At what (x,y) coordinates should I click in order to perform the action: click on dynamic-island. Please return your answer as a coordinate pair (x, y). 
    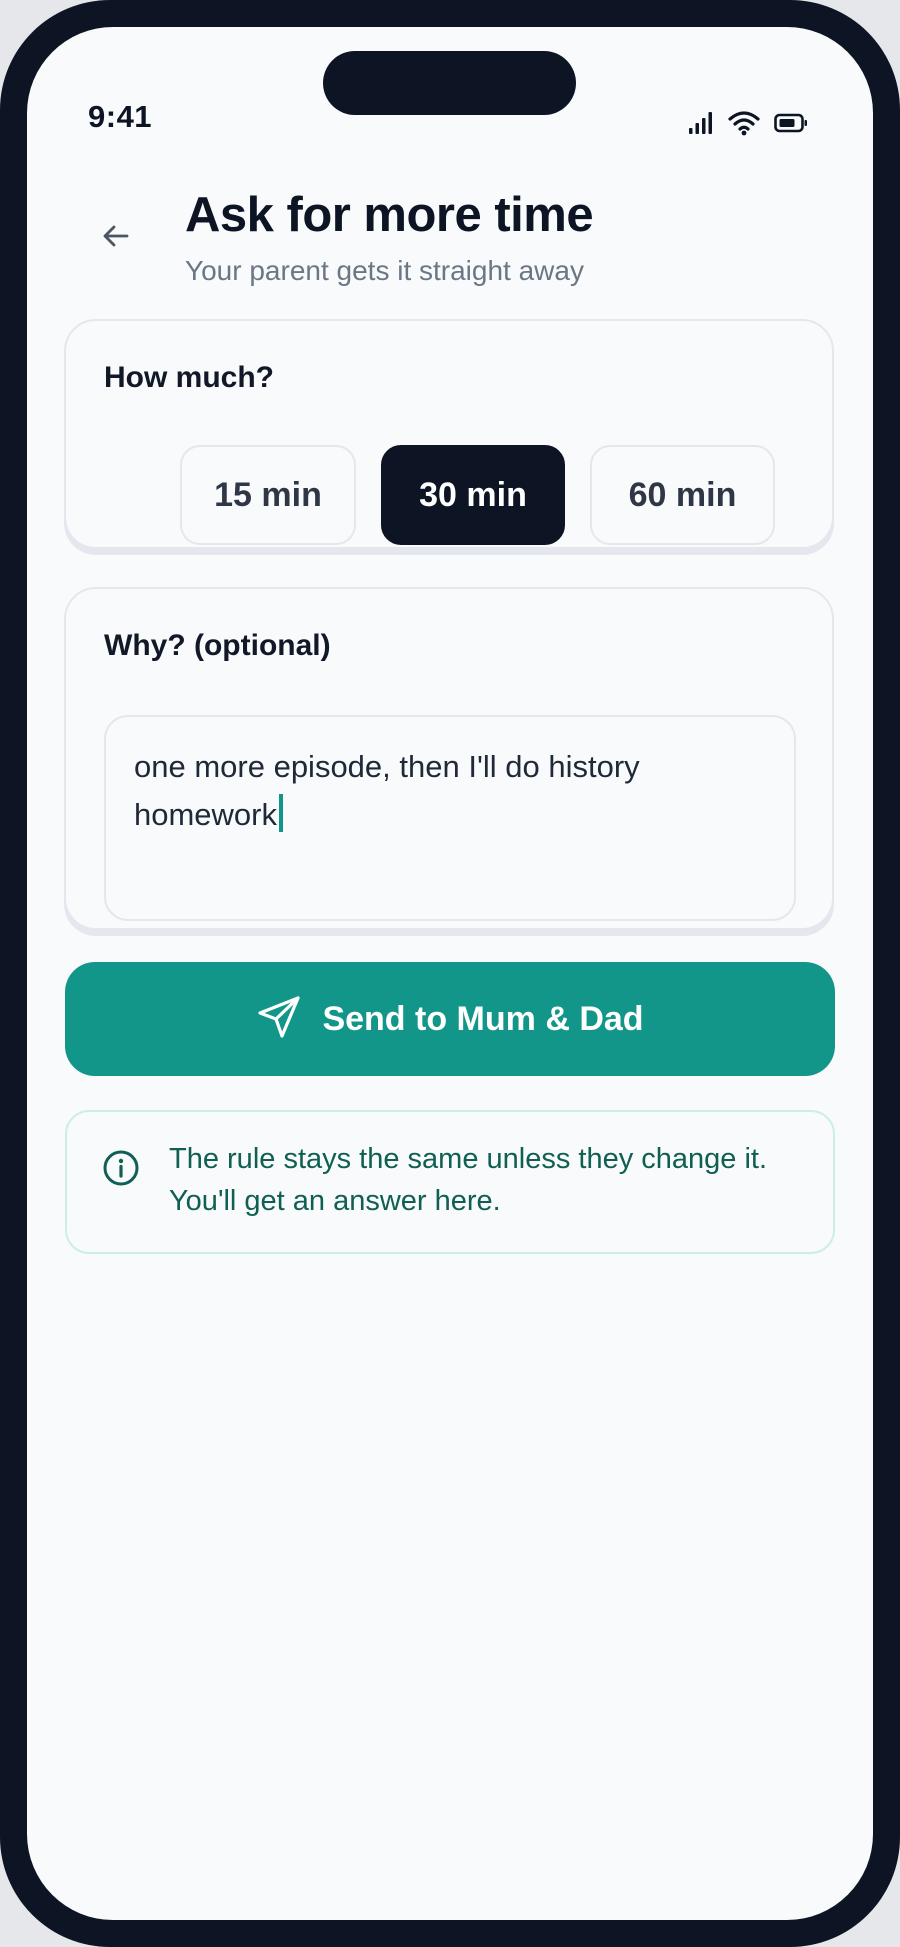
    Looking at the image, I should click on (449, 83).